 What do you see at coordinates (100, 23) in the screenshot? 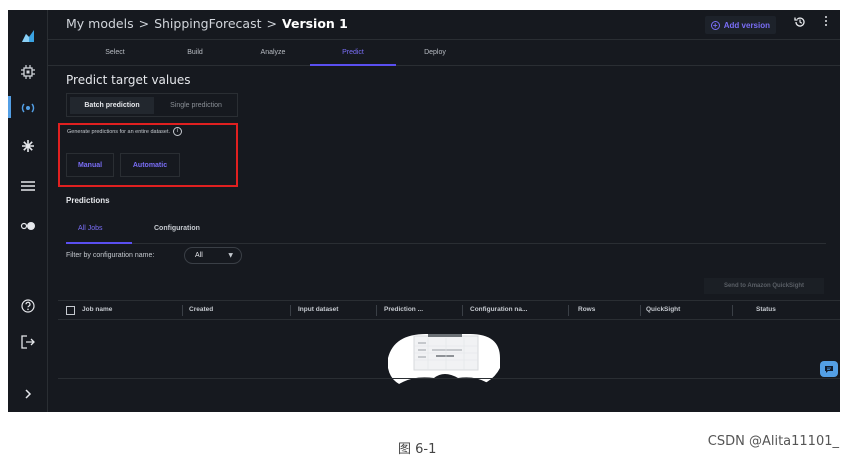
I see `breadcrumb-my-models: My models` at bounding box center [100, 23].